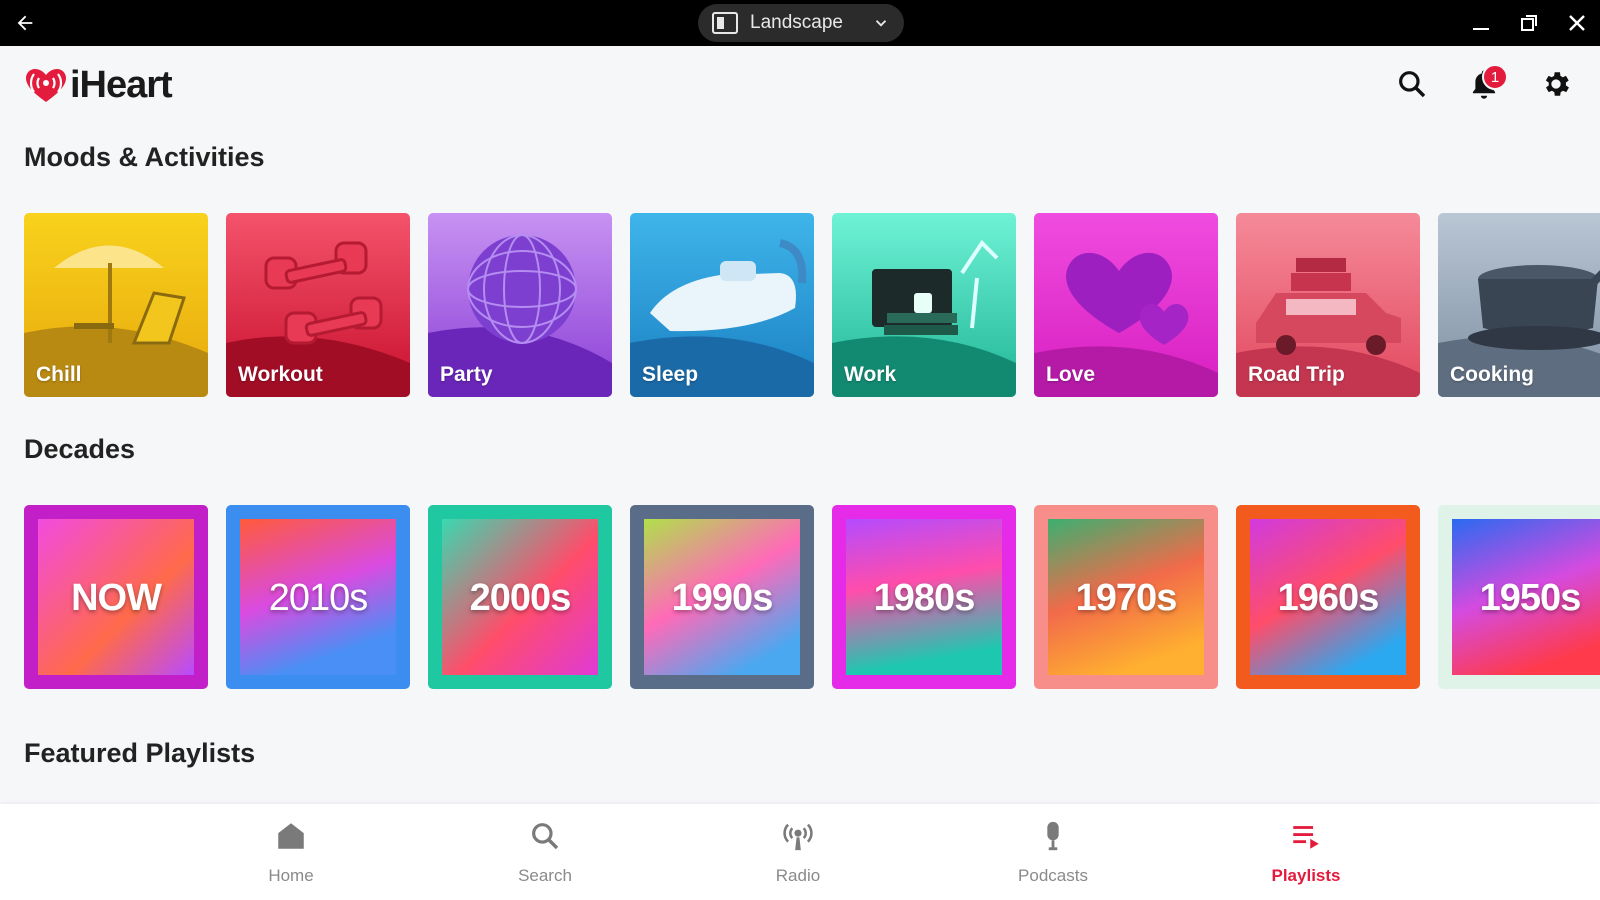 Image resolution: width=1600 pixels, height=900 pixels. I want to click on decade-label: 1960s, so click(1328, 598).